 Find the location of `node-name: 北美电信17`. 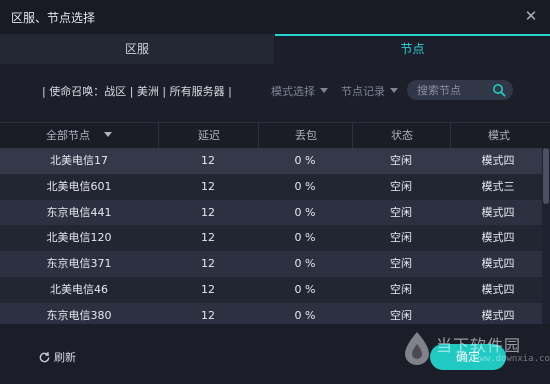

node-name: 北美电信17 is located at coordinates (79, 160).